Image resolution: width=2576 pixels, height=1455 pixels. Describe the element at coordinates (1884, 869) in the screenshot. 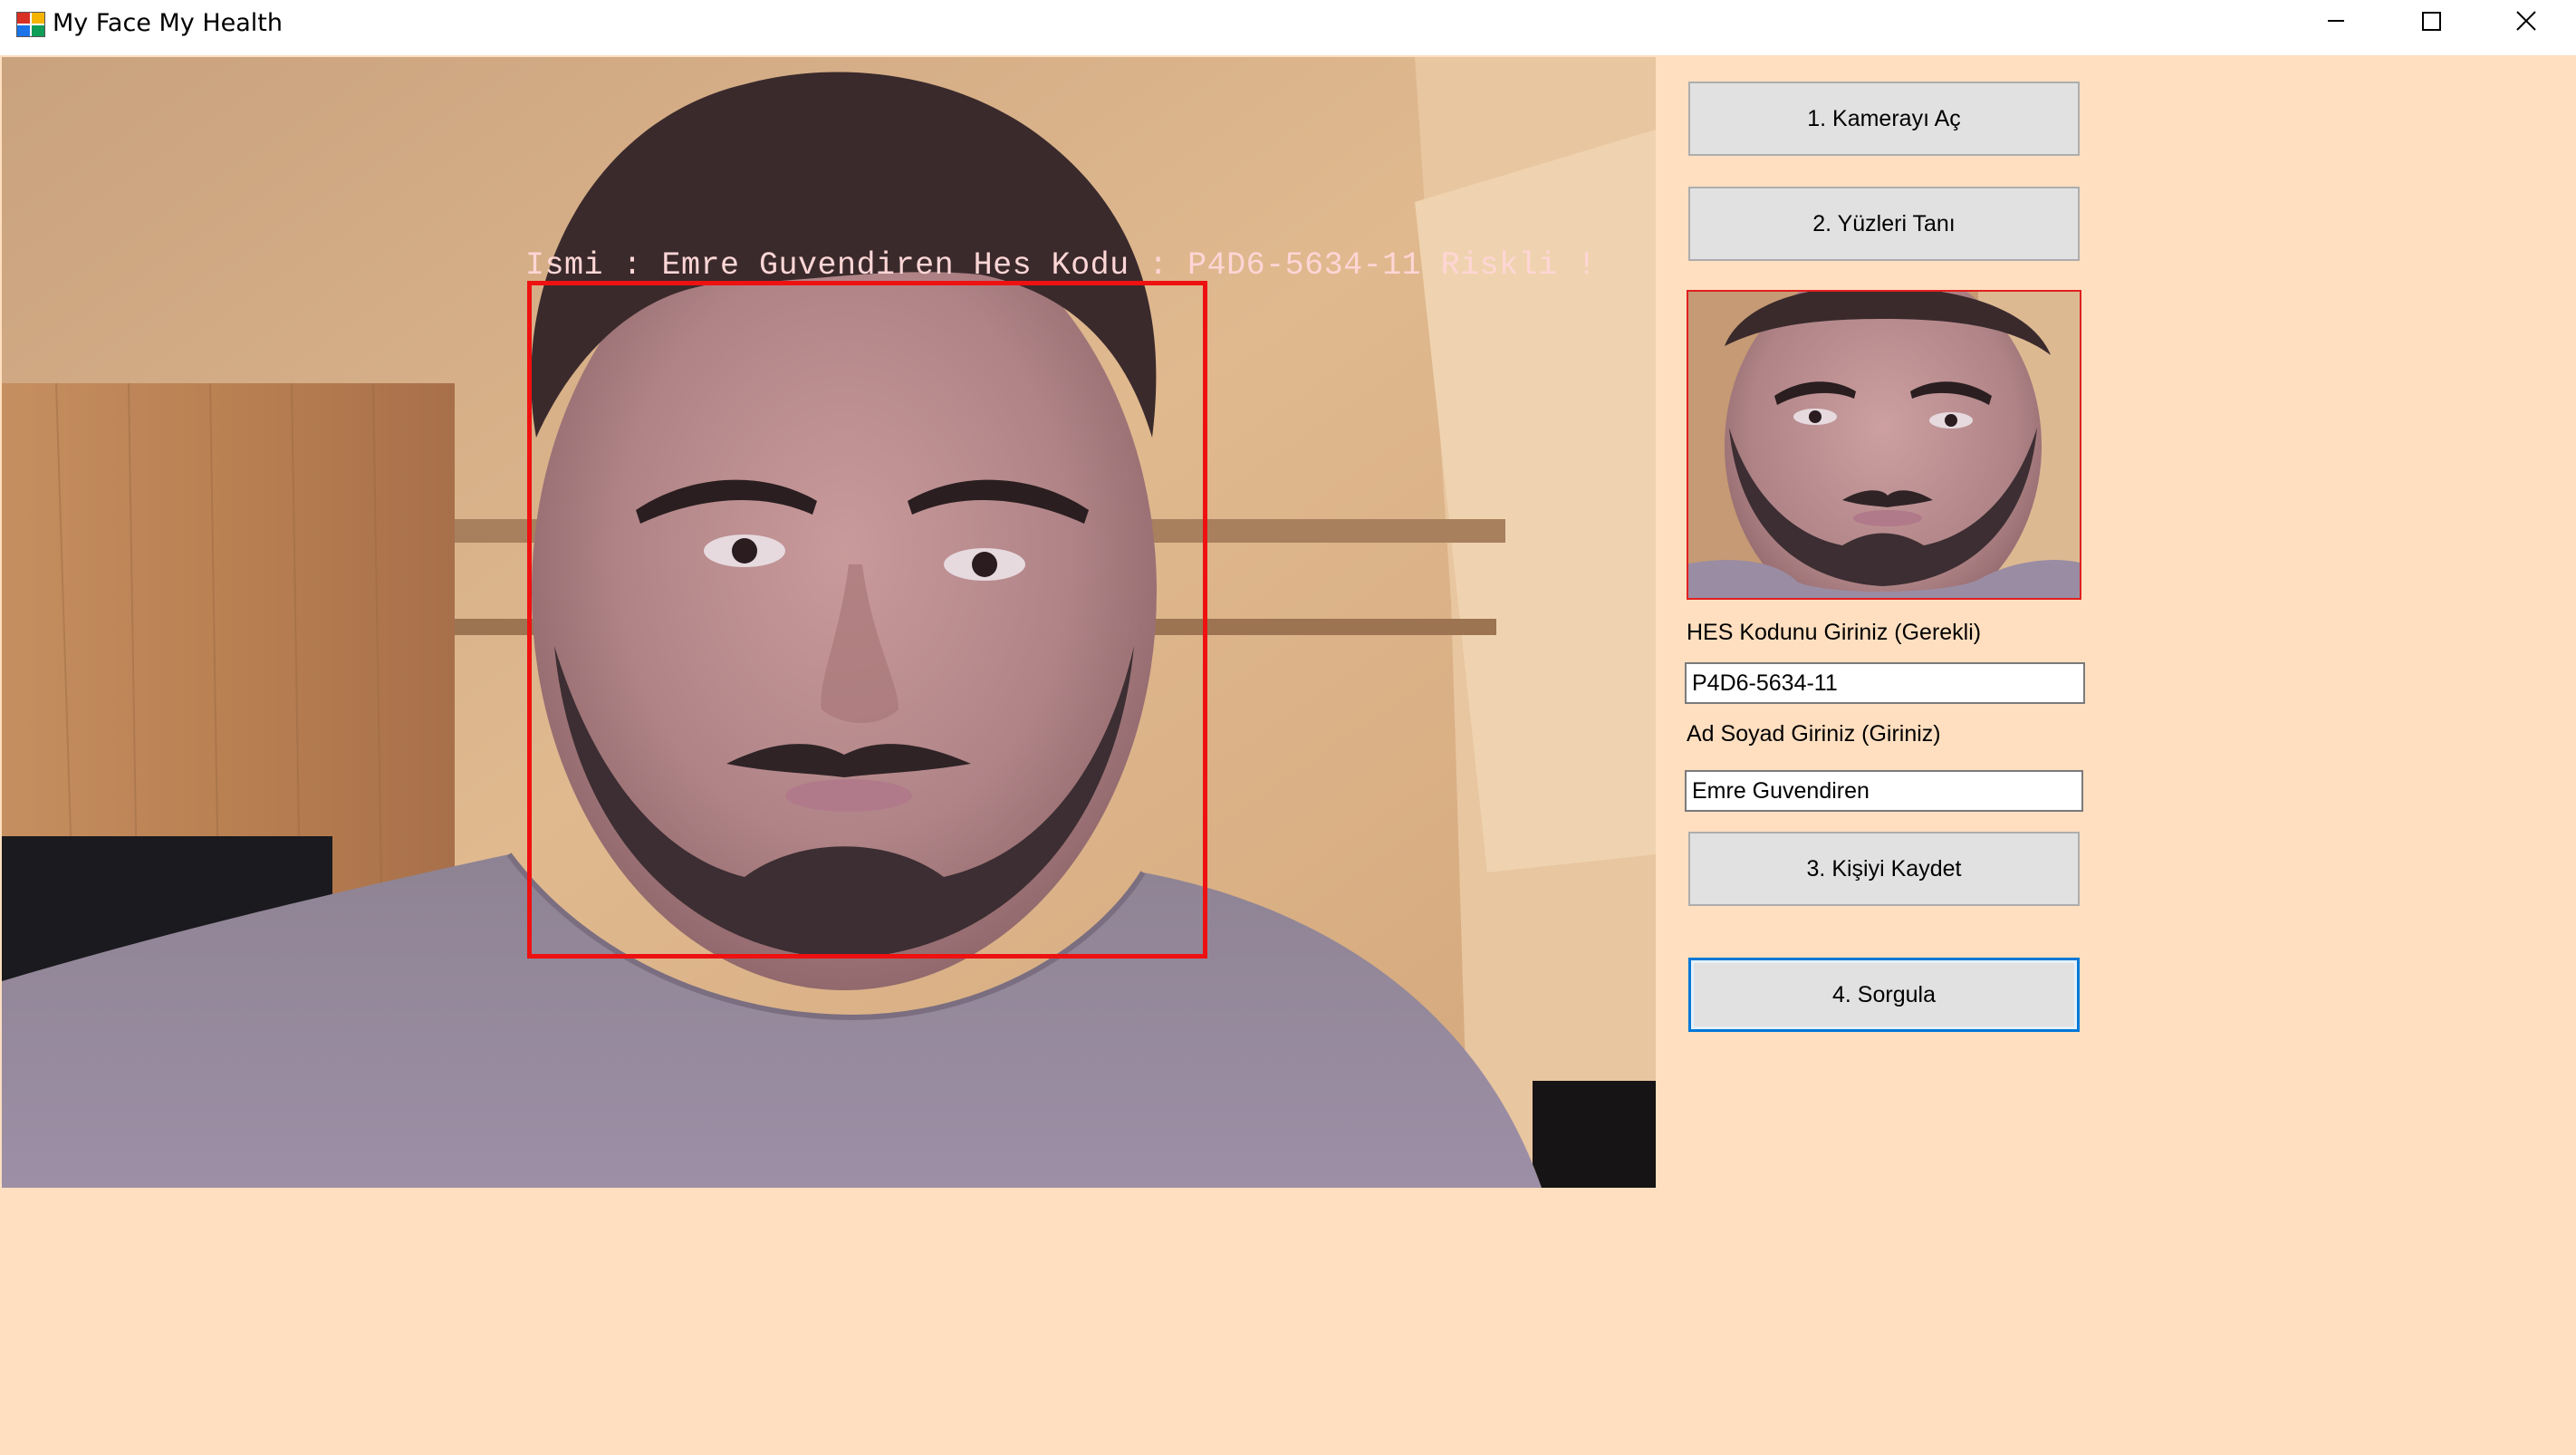

I see `save-person-button: 3. Kişiyi Kaydet` at that location.